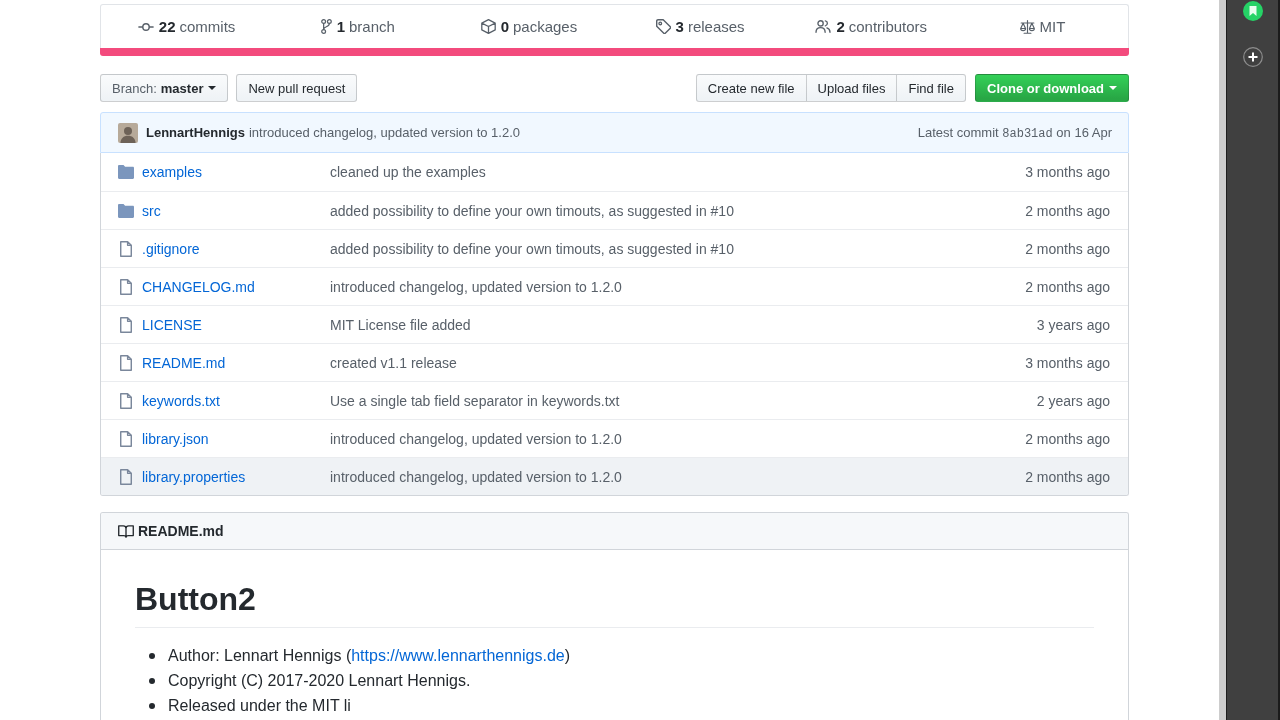  Describe the element at coordinates (700, 26) in the screenshot. I see `releases-link: 3 releases` at that location.